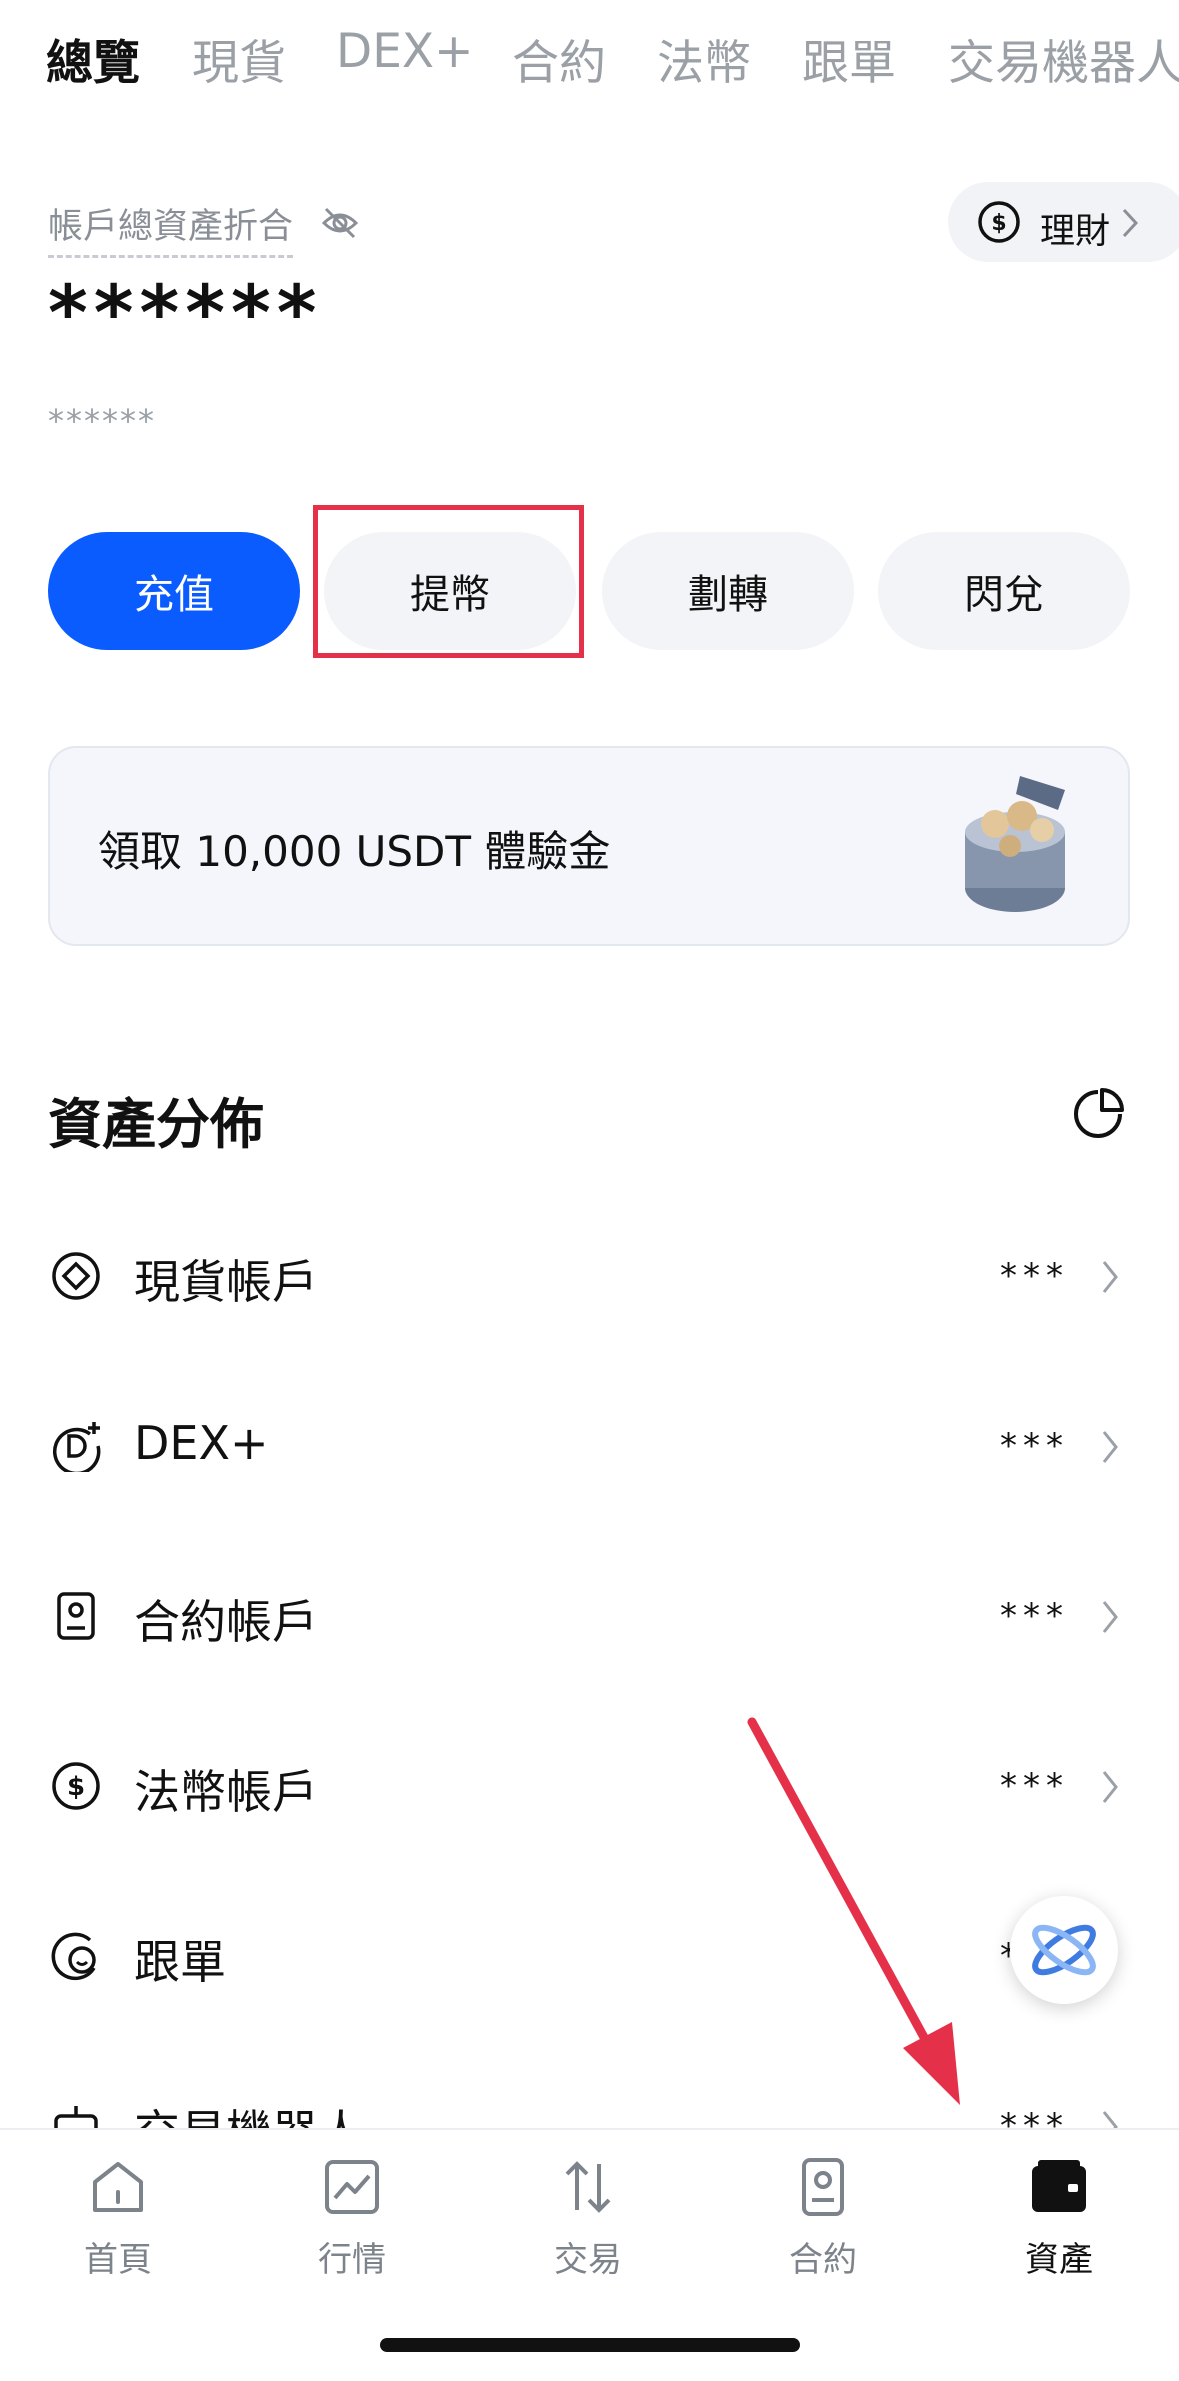 The image size is (1179, 2381). Describe the element at coordinates (589, 1956) in the screenshot. I see `list-item-copy-trading: 跟單 *` at that location.